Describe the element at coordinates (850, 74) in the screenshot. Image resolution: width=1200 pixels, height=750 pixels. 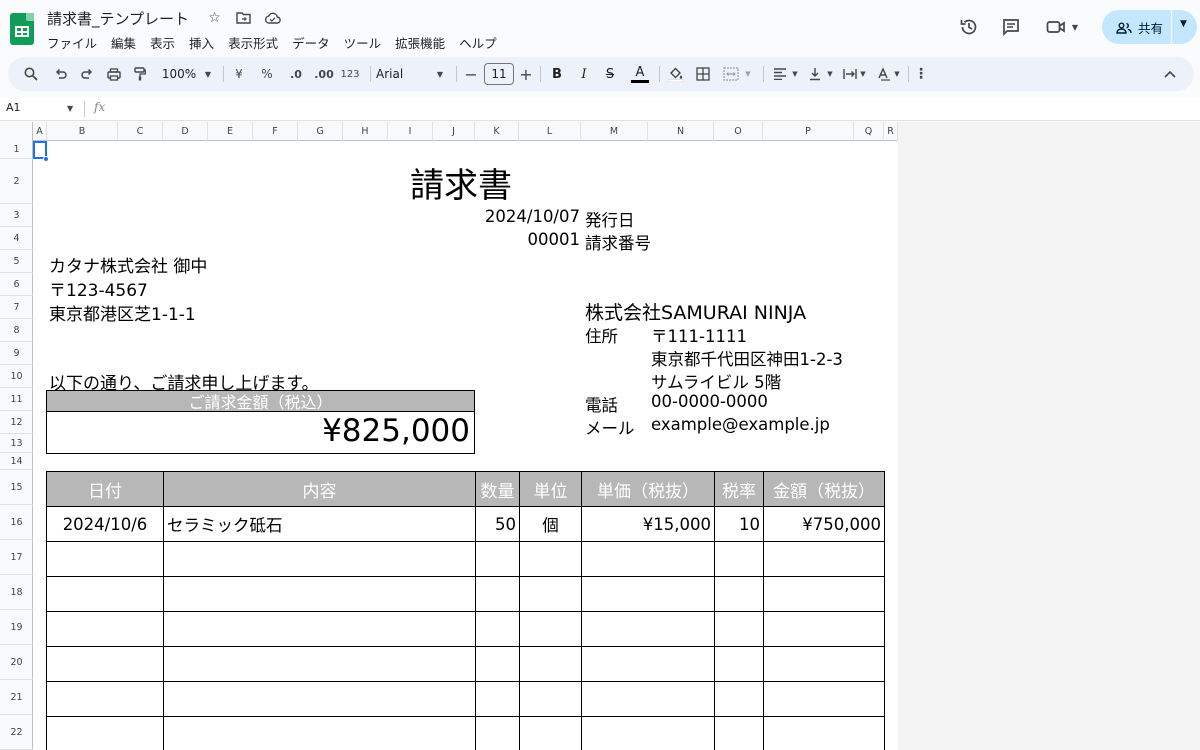
I see `text-wrapping-icon` at that location.